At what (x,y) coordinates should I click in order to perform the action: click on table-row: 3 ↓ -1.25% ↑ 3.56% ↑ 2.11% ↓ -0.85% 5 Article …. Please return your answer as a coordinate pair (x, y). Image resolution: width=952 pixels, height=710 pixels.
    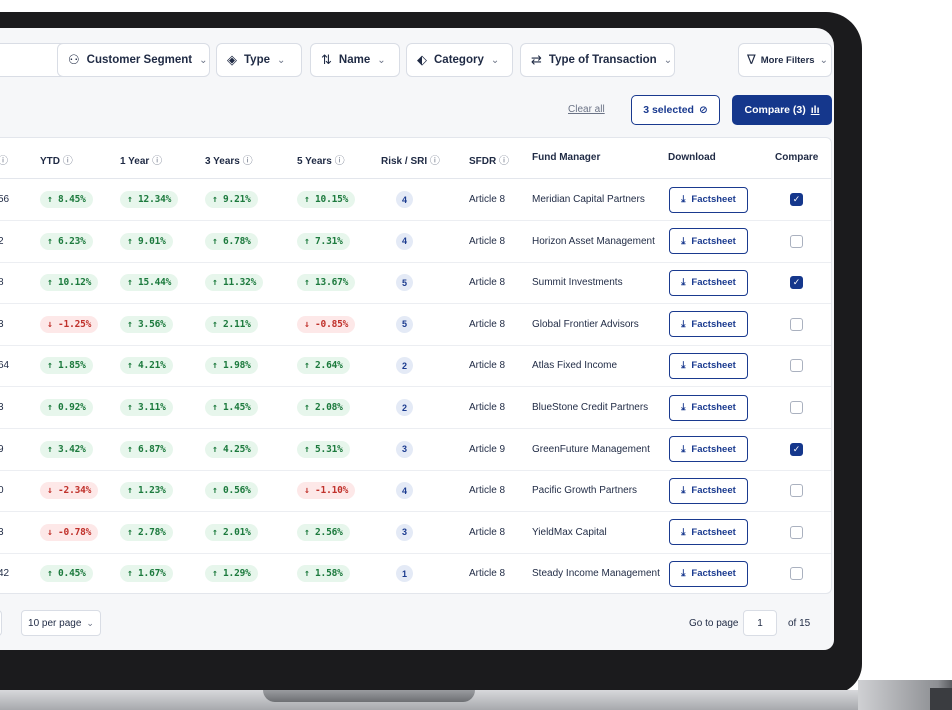
    Looking at the image, I should click on (415, 325).